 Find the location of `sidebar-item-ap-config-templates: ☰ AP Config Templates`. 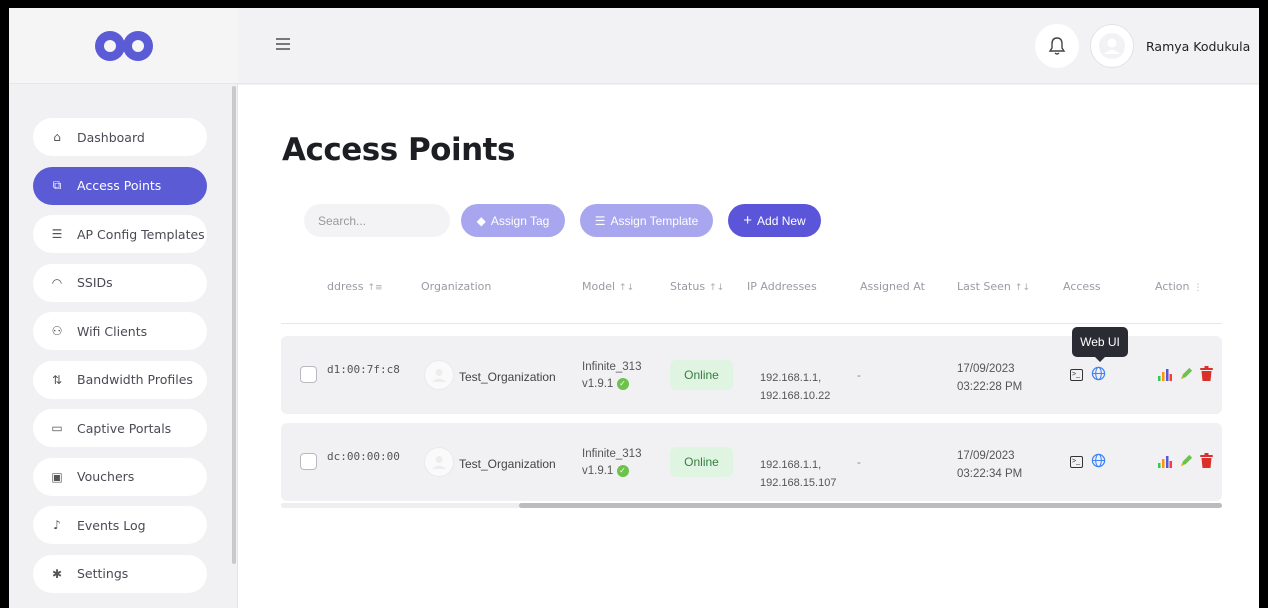

sidebar-item-ap-config-templates: ☰ AP Config Templates is located at coordinates (120, 234).